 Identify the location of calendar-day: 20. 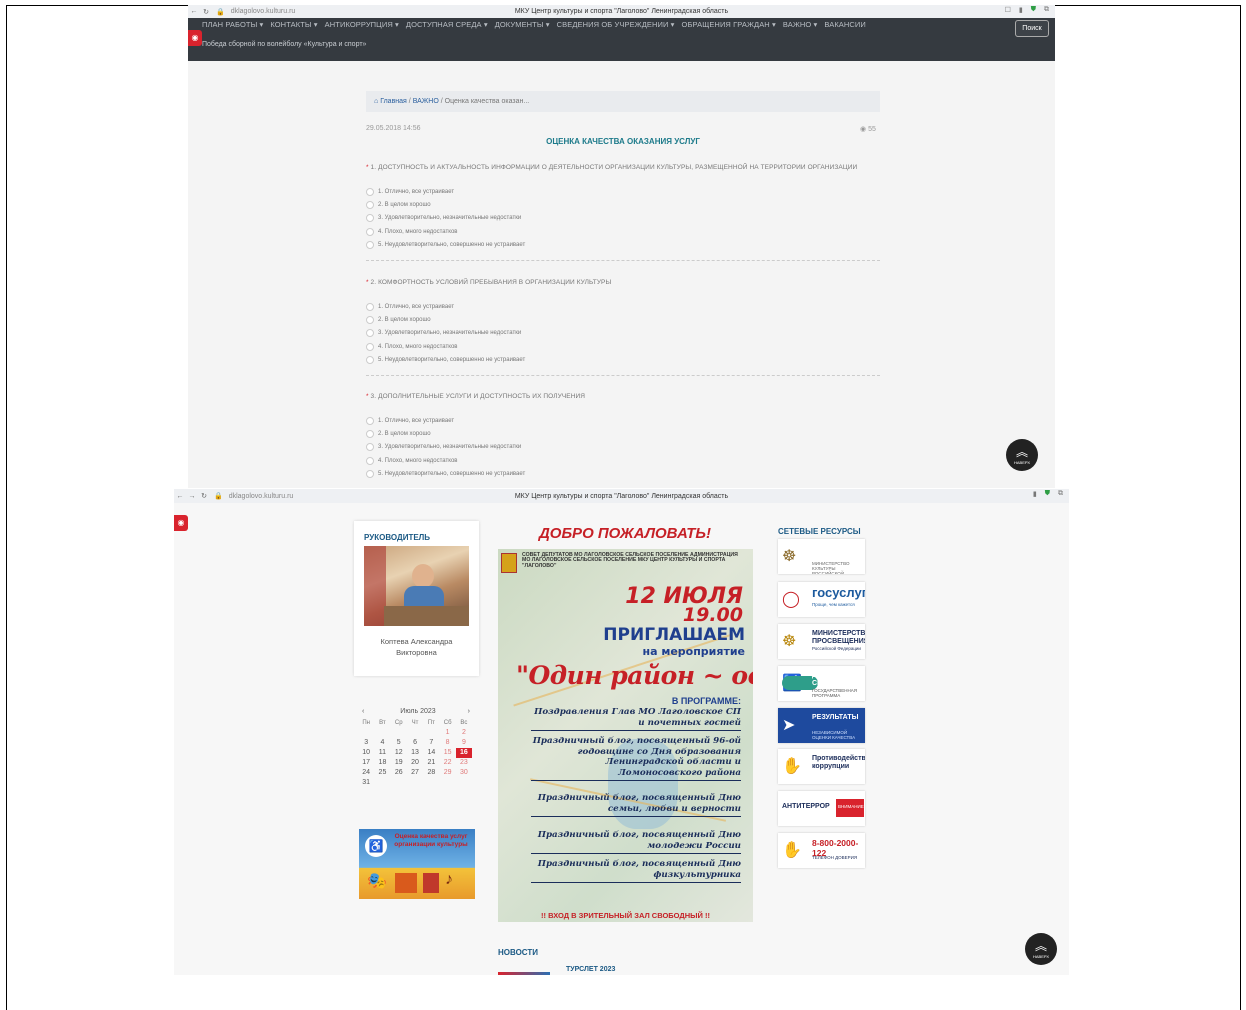
(415, 763).